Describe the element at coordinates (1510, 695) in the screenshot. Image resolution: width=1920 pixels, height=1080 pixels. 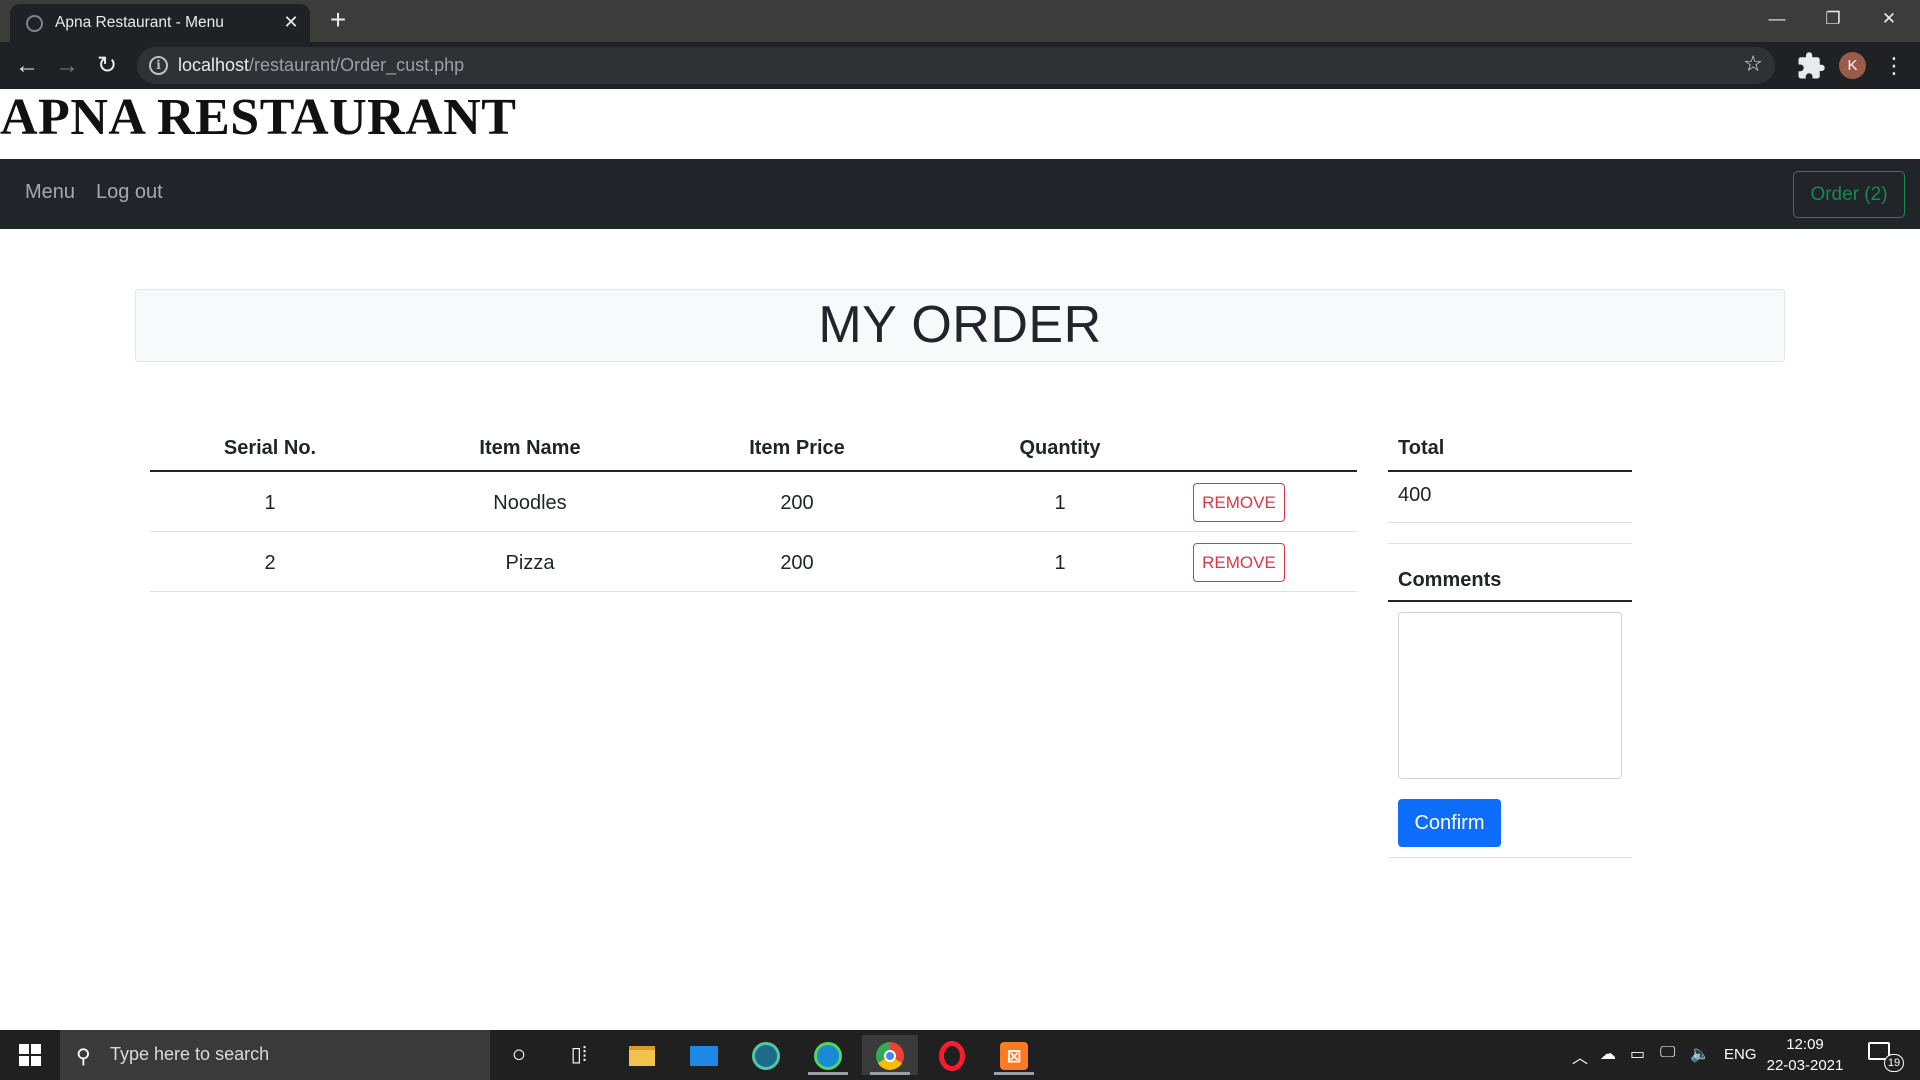
I see `comments-textarea` at that location.